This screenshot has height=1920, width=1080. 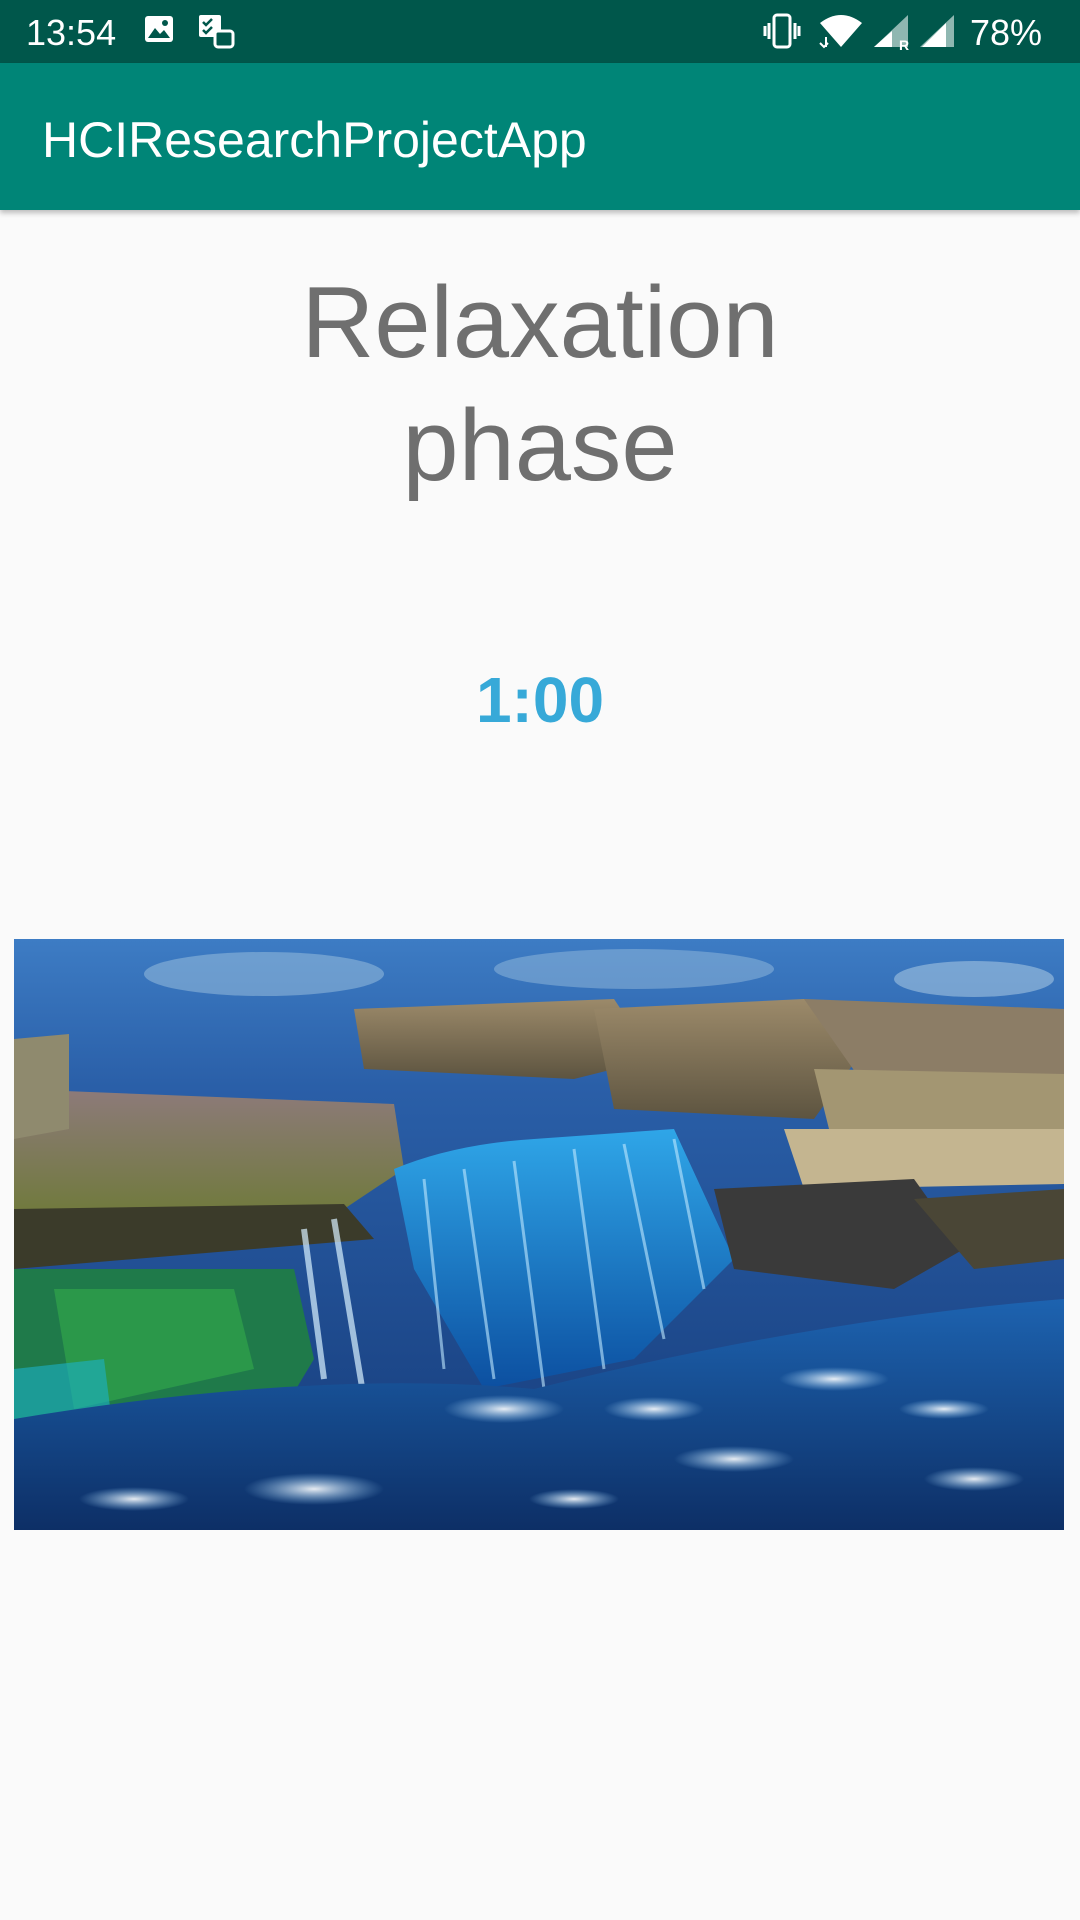 I want to click on battery-level: 78%, so click(x=1005, y=32).